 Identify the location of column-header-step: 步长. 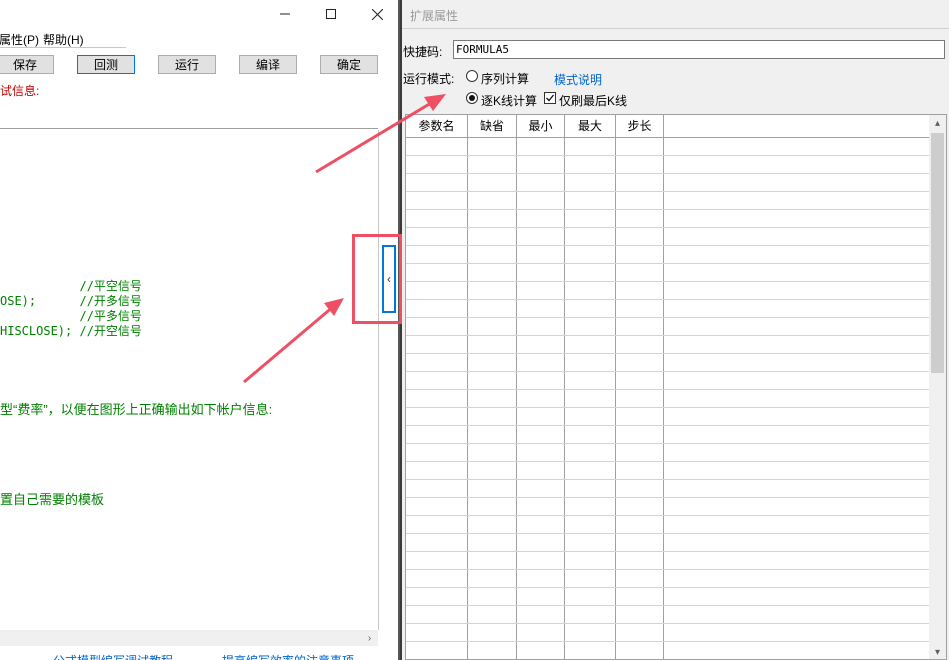
(640, 126).